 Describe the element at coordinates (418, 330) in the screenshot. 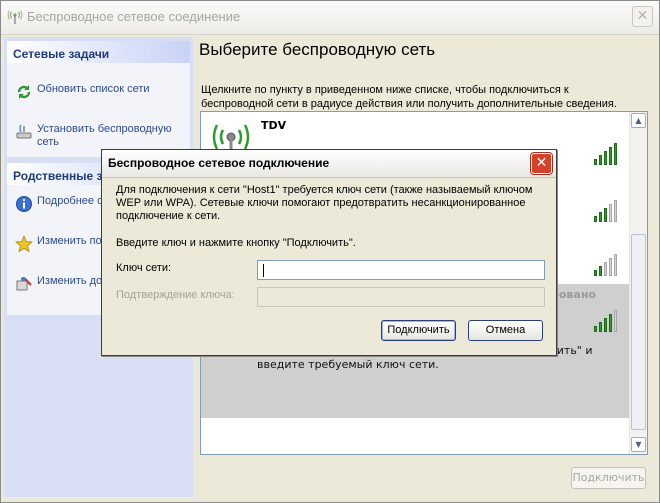

I see `dialog-connect-button: Подключить` at that location.